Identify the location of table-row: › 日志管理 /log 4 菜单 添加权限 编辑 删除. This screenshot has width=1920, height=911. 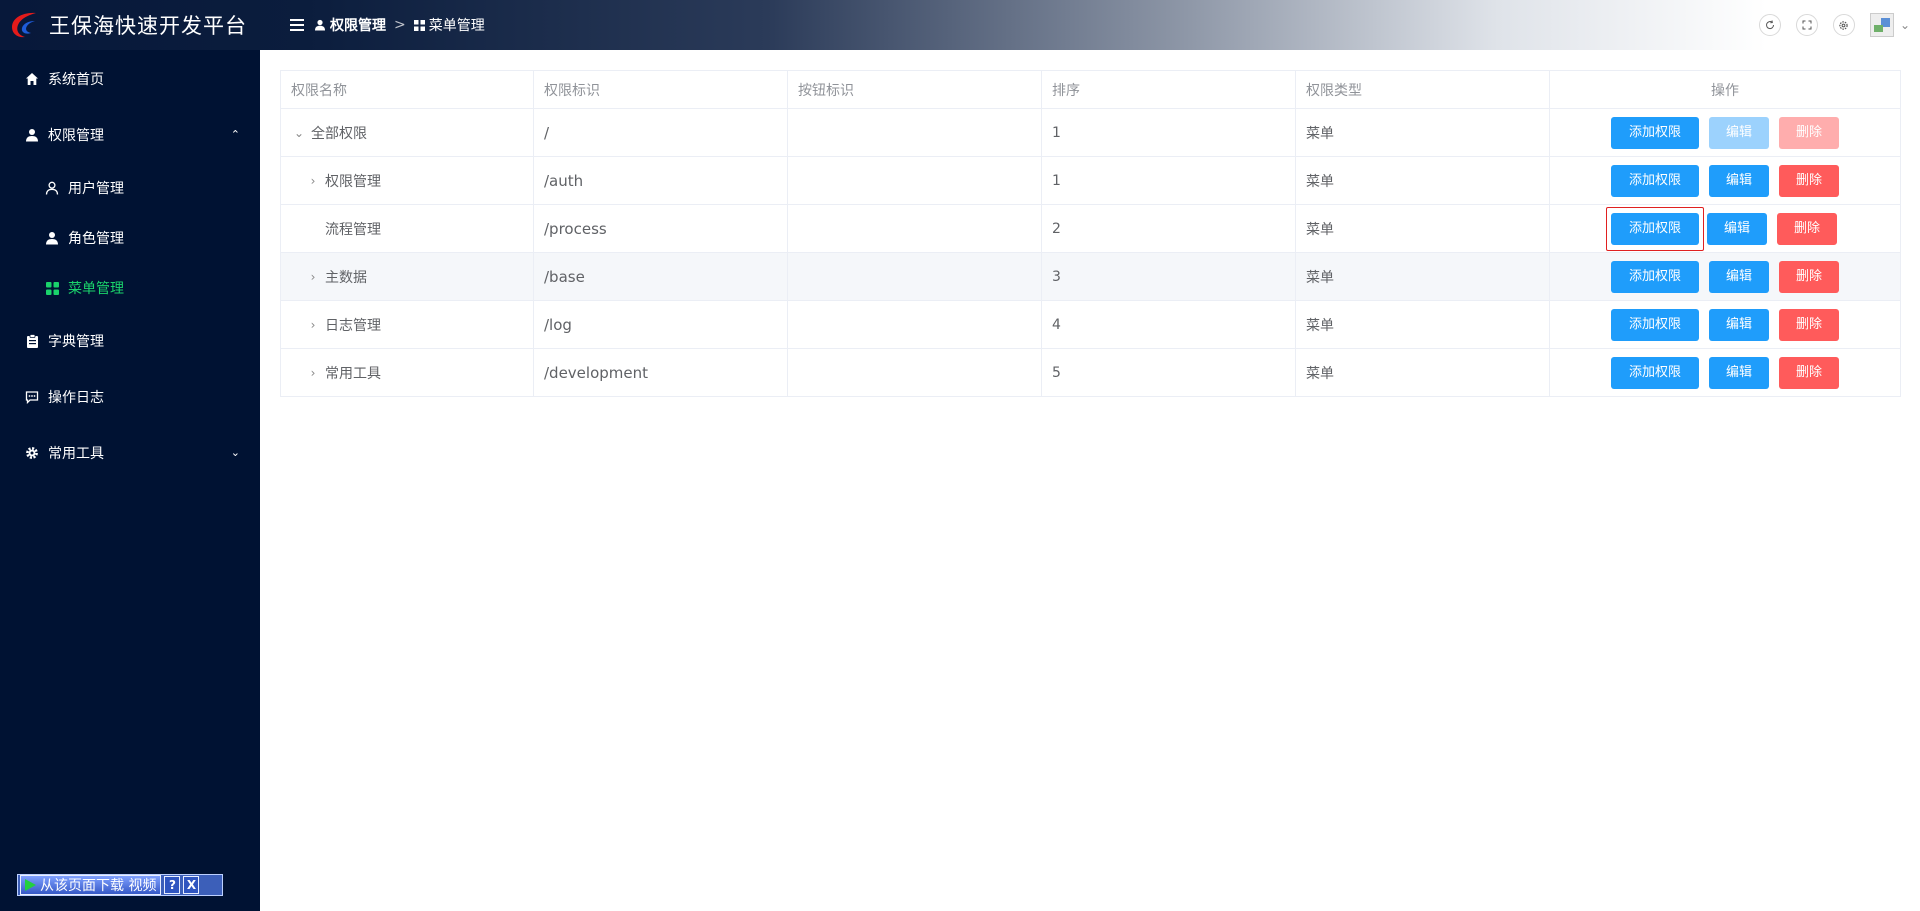
(1090, 324).